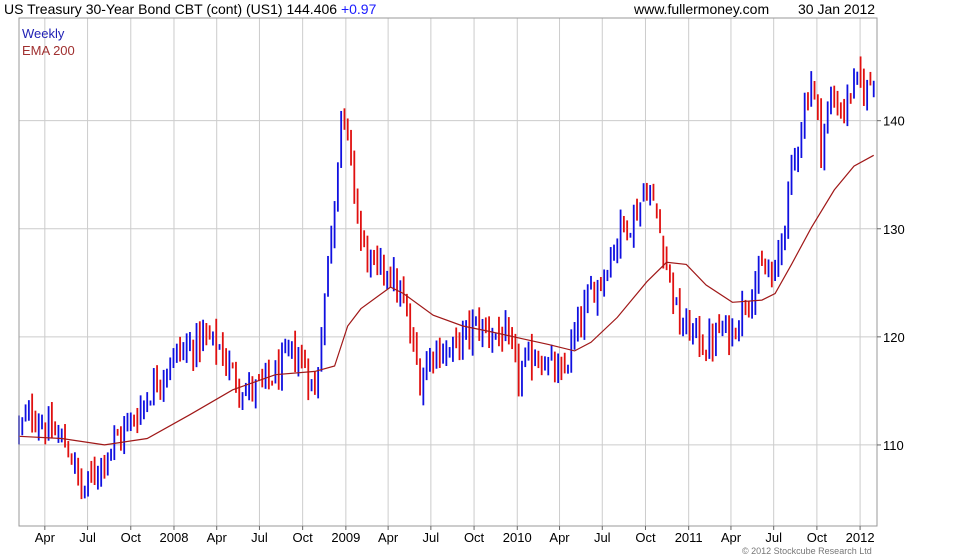 This screenshot has height=560, width=960. What do you see at coordinates (894, 121) in the screenshot?
I see `y-tick-label: 140` at bounding box center [894, 121].